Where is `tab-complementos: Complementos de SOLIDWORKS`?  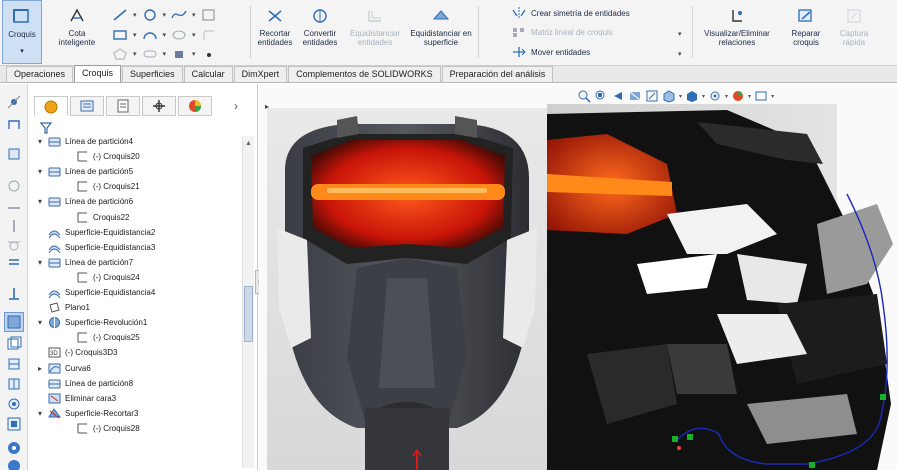
tab-complementos: Complementos de SOLIDWORKS is located at coordinates (364, 74).